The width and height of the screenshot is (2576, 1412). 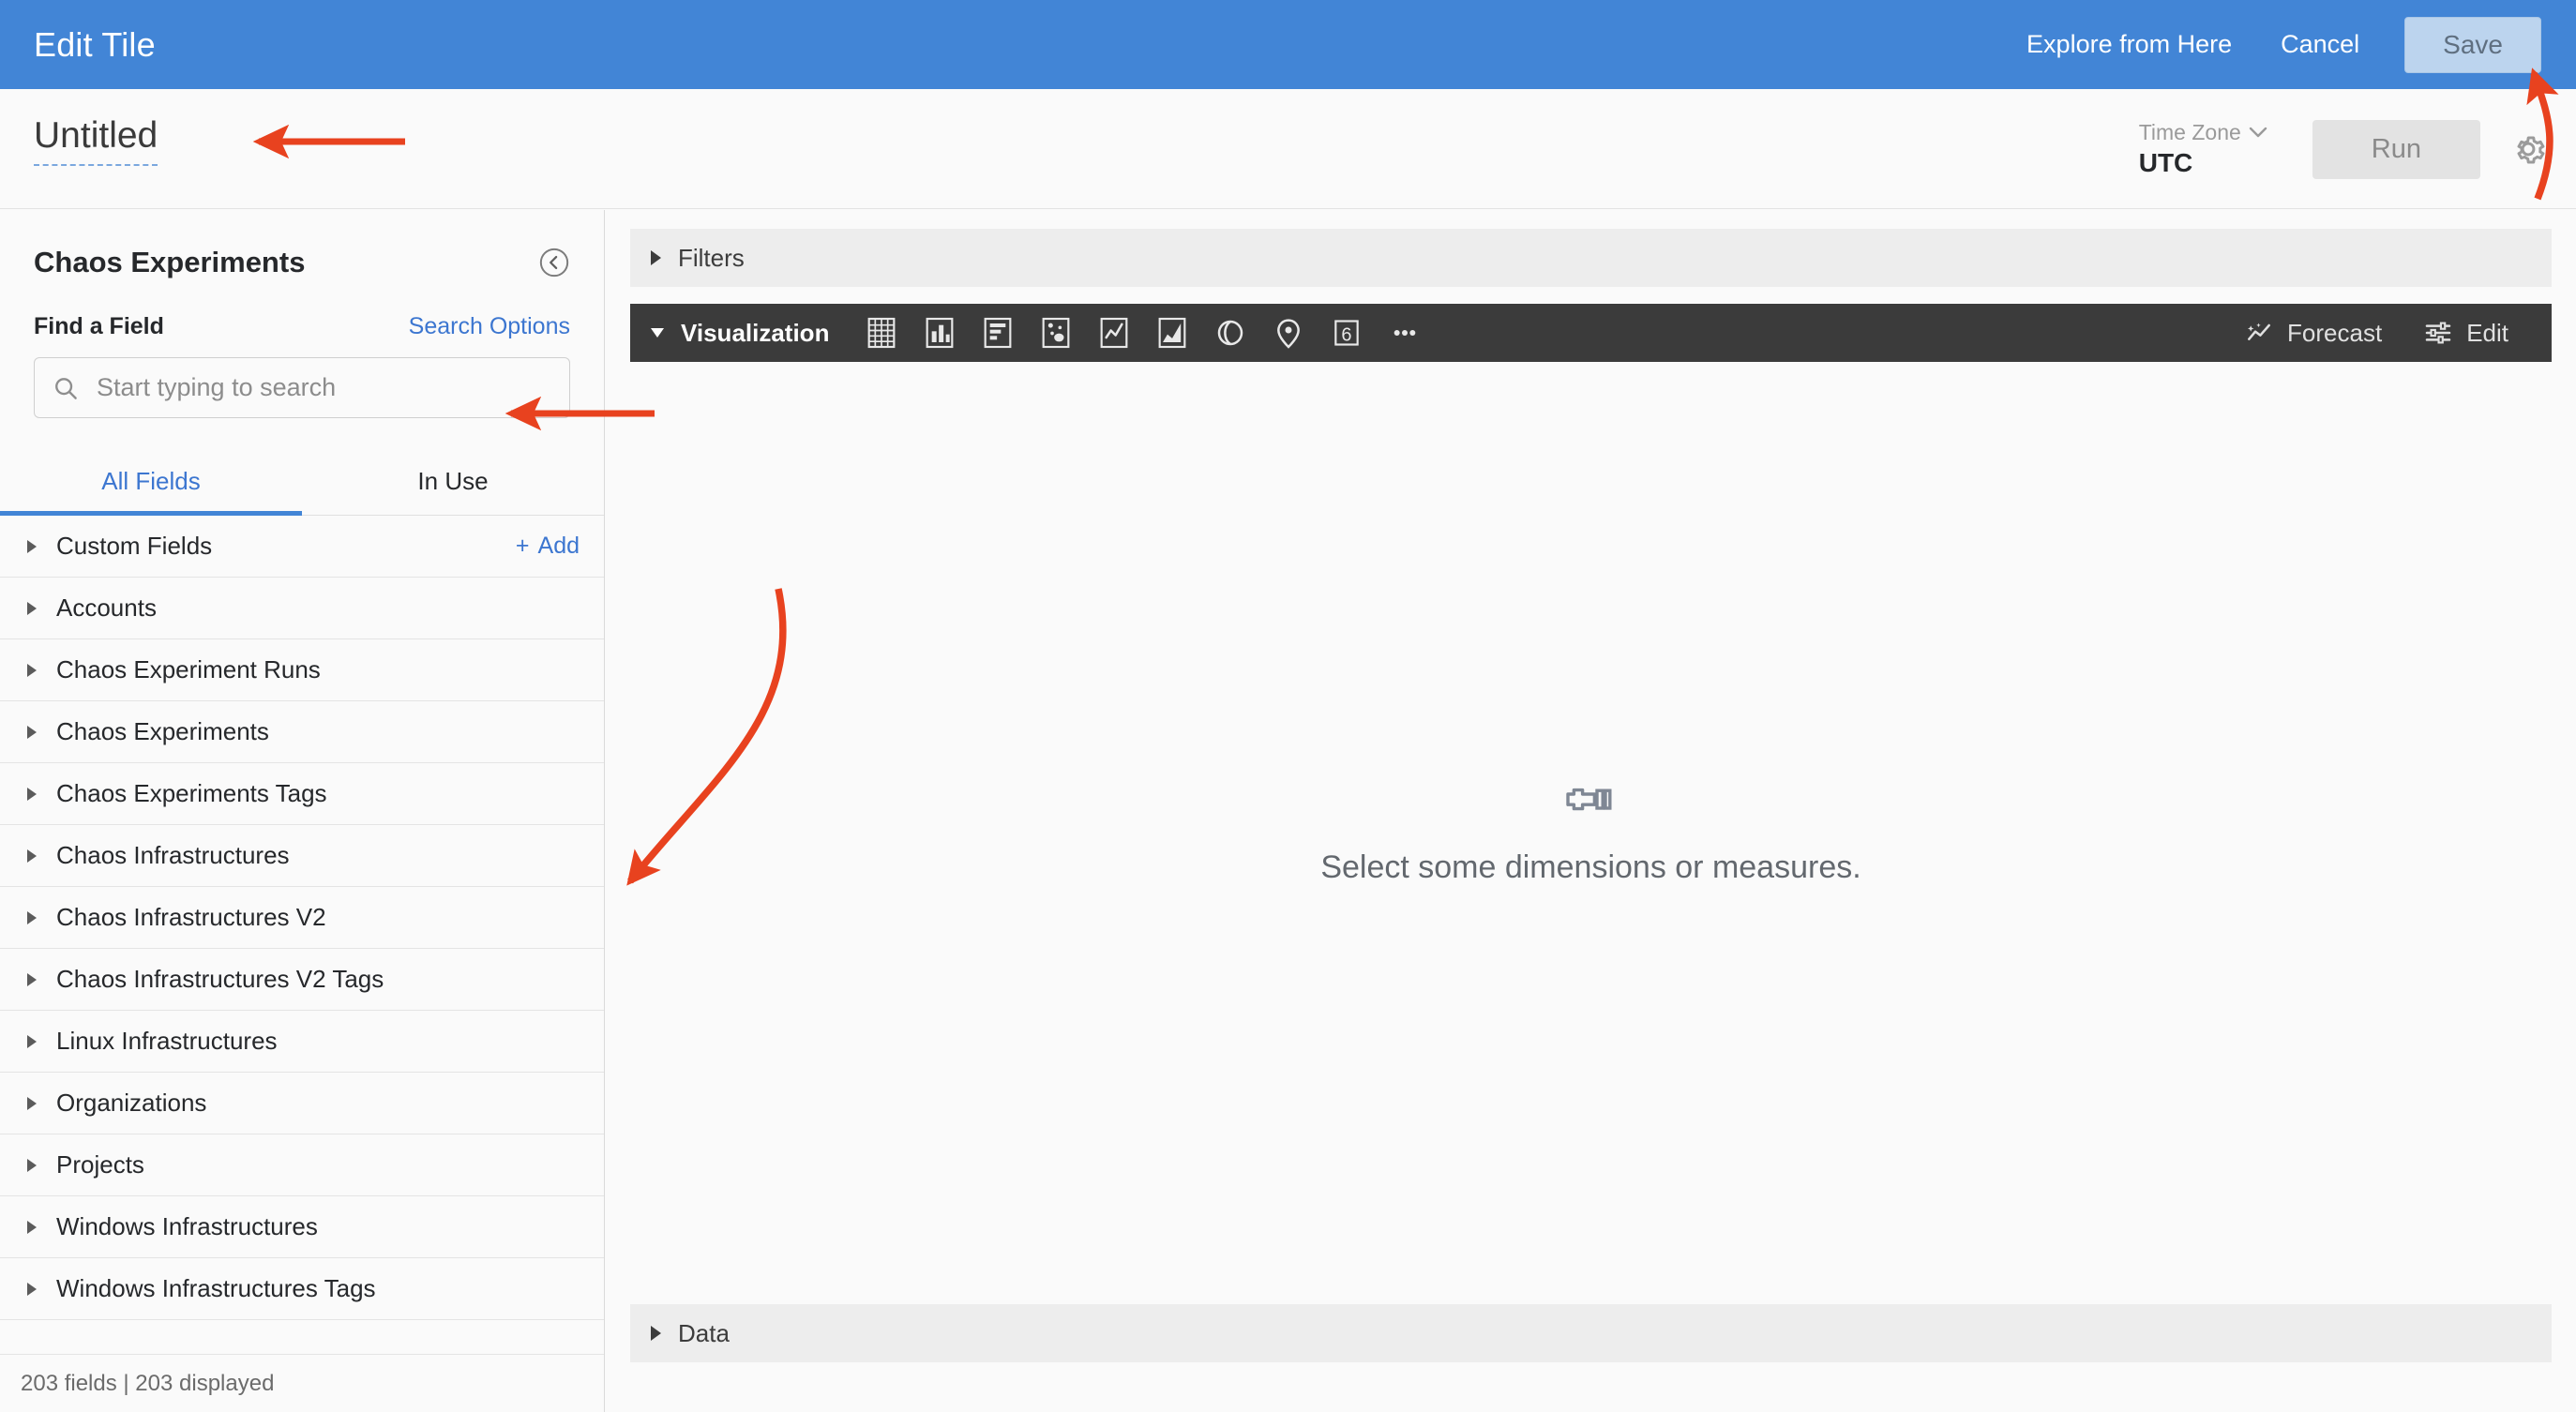 I want to click on field-group-label: Custom Fields, so click(x=134, y=546).